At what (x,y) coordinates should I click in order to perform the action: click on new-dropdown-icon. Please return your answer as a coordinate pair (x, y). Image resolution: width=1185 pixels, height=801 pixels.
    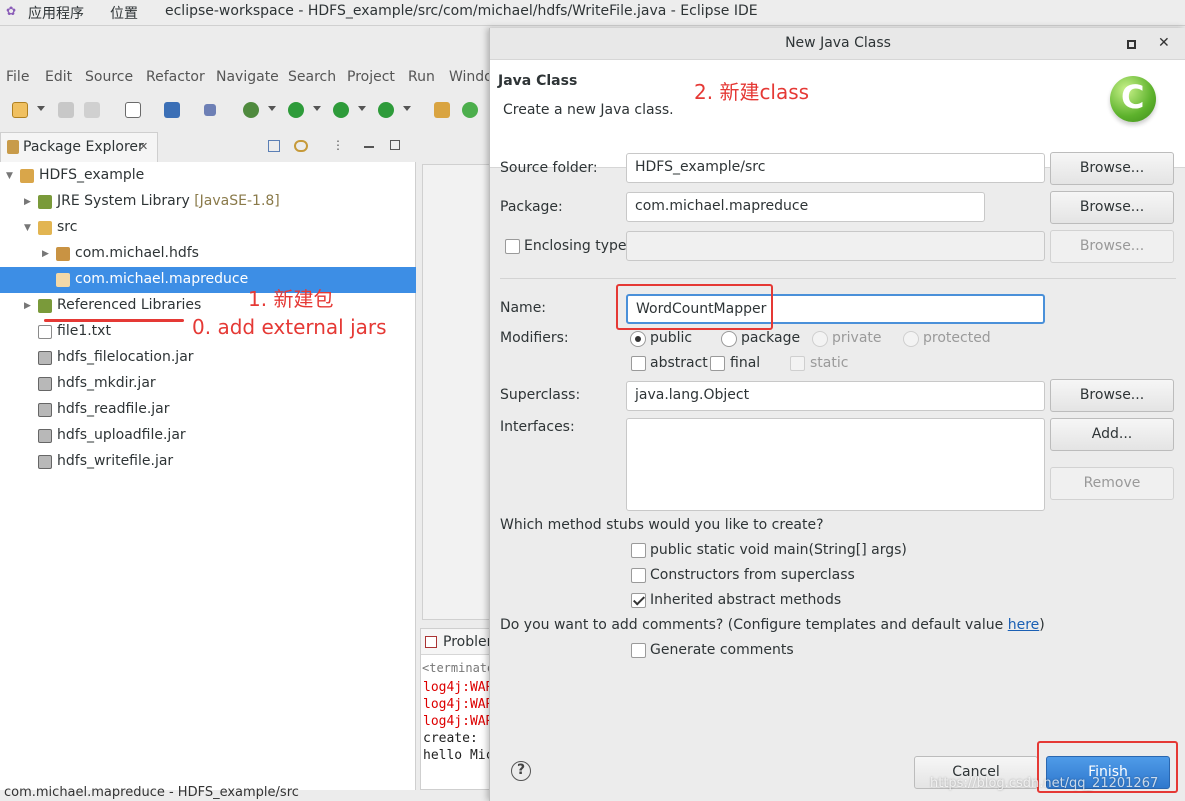
    Looking at the image, I should click on (41, 108).